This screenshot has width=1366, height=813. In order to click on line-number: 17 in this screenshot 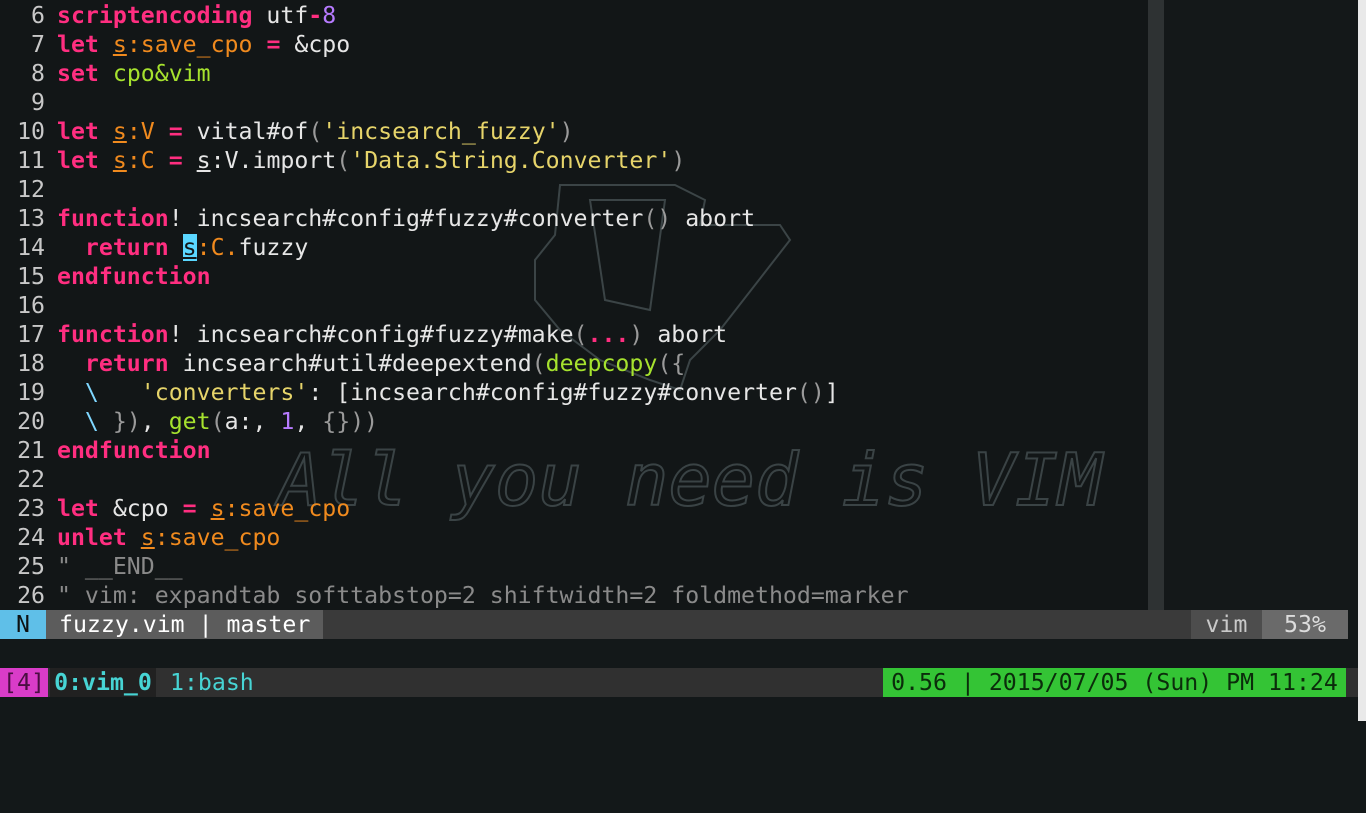, I will do `click(31, 334)`.